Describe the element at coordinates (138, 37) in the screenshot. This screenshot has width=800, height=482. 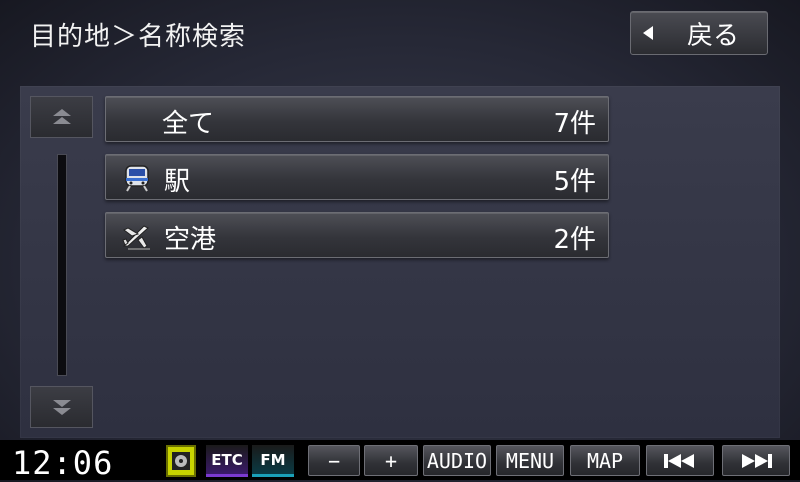
I see `page-title: 目的地＞名称検索` at that location.